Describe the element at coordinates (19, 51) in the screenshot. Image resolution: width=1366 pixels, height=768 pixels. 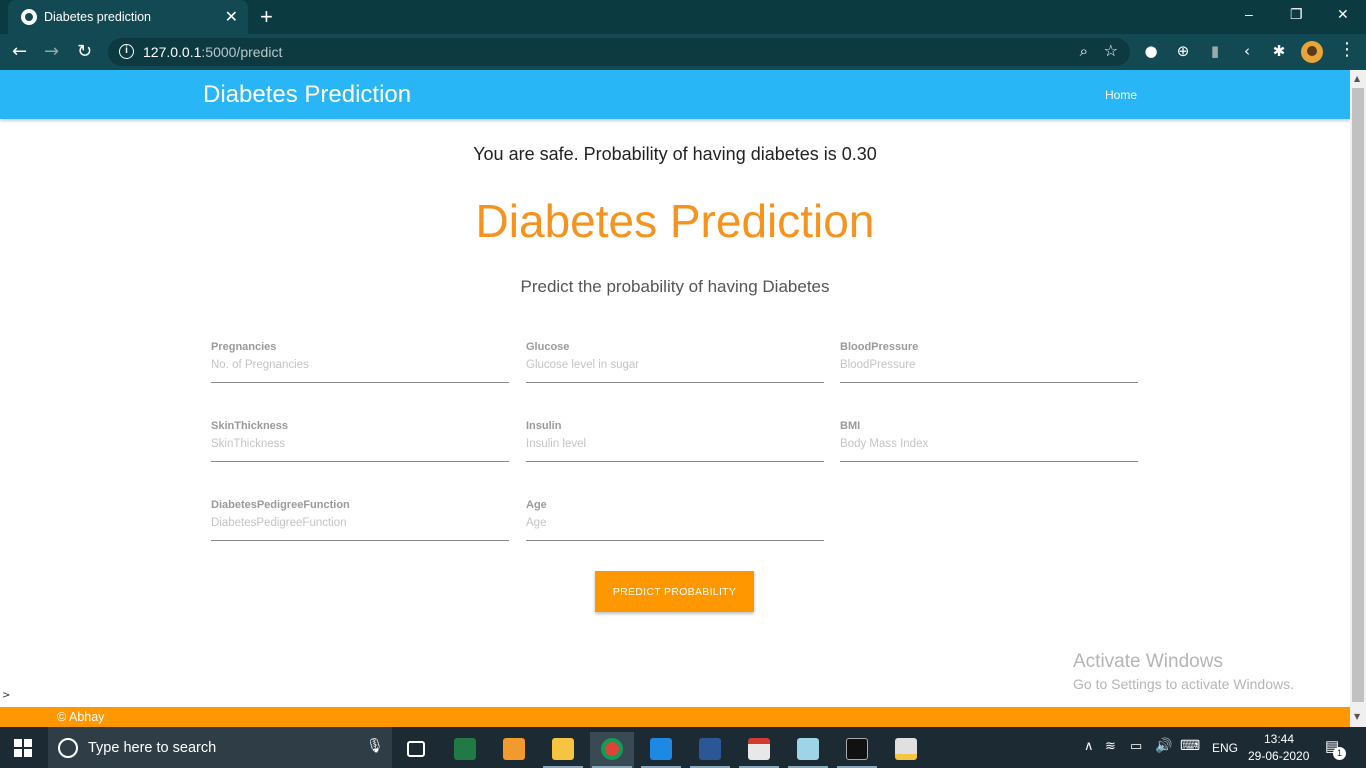
I see `back-arrow-icon: ←` at that location.